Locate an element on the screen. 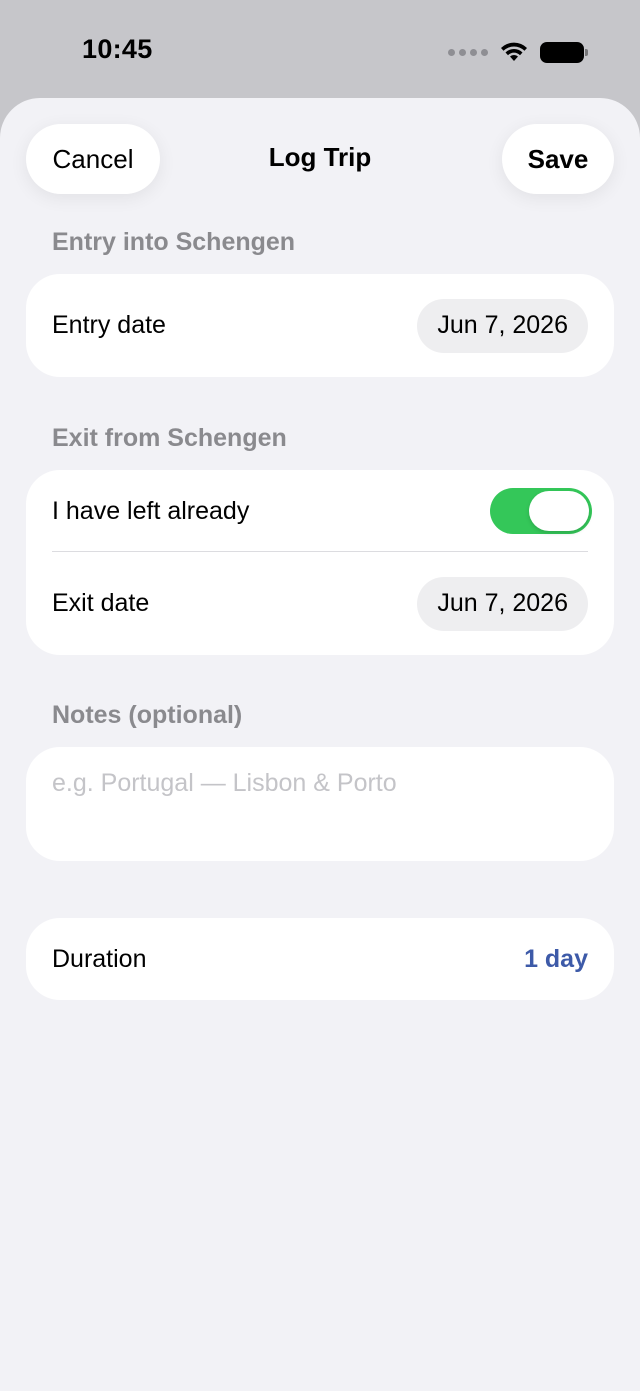 This screenshot has height=1391, width=640. left-already-toggle is located at coordinates (541, 511).